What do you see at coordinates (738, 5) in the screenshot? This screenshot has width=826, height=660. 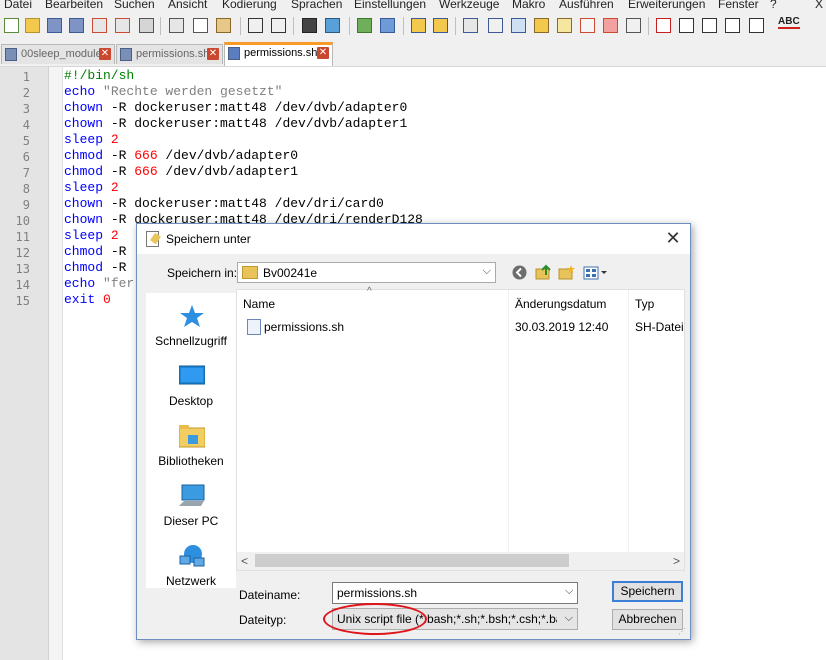 I see `menu-item-fenster: Fenster` at bounding box center [738, 5].